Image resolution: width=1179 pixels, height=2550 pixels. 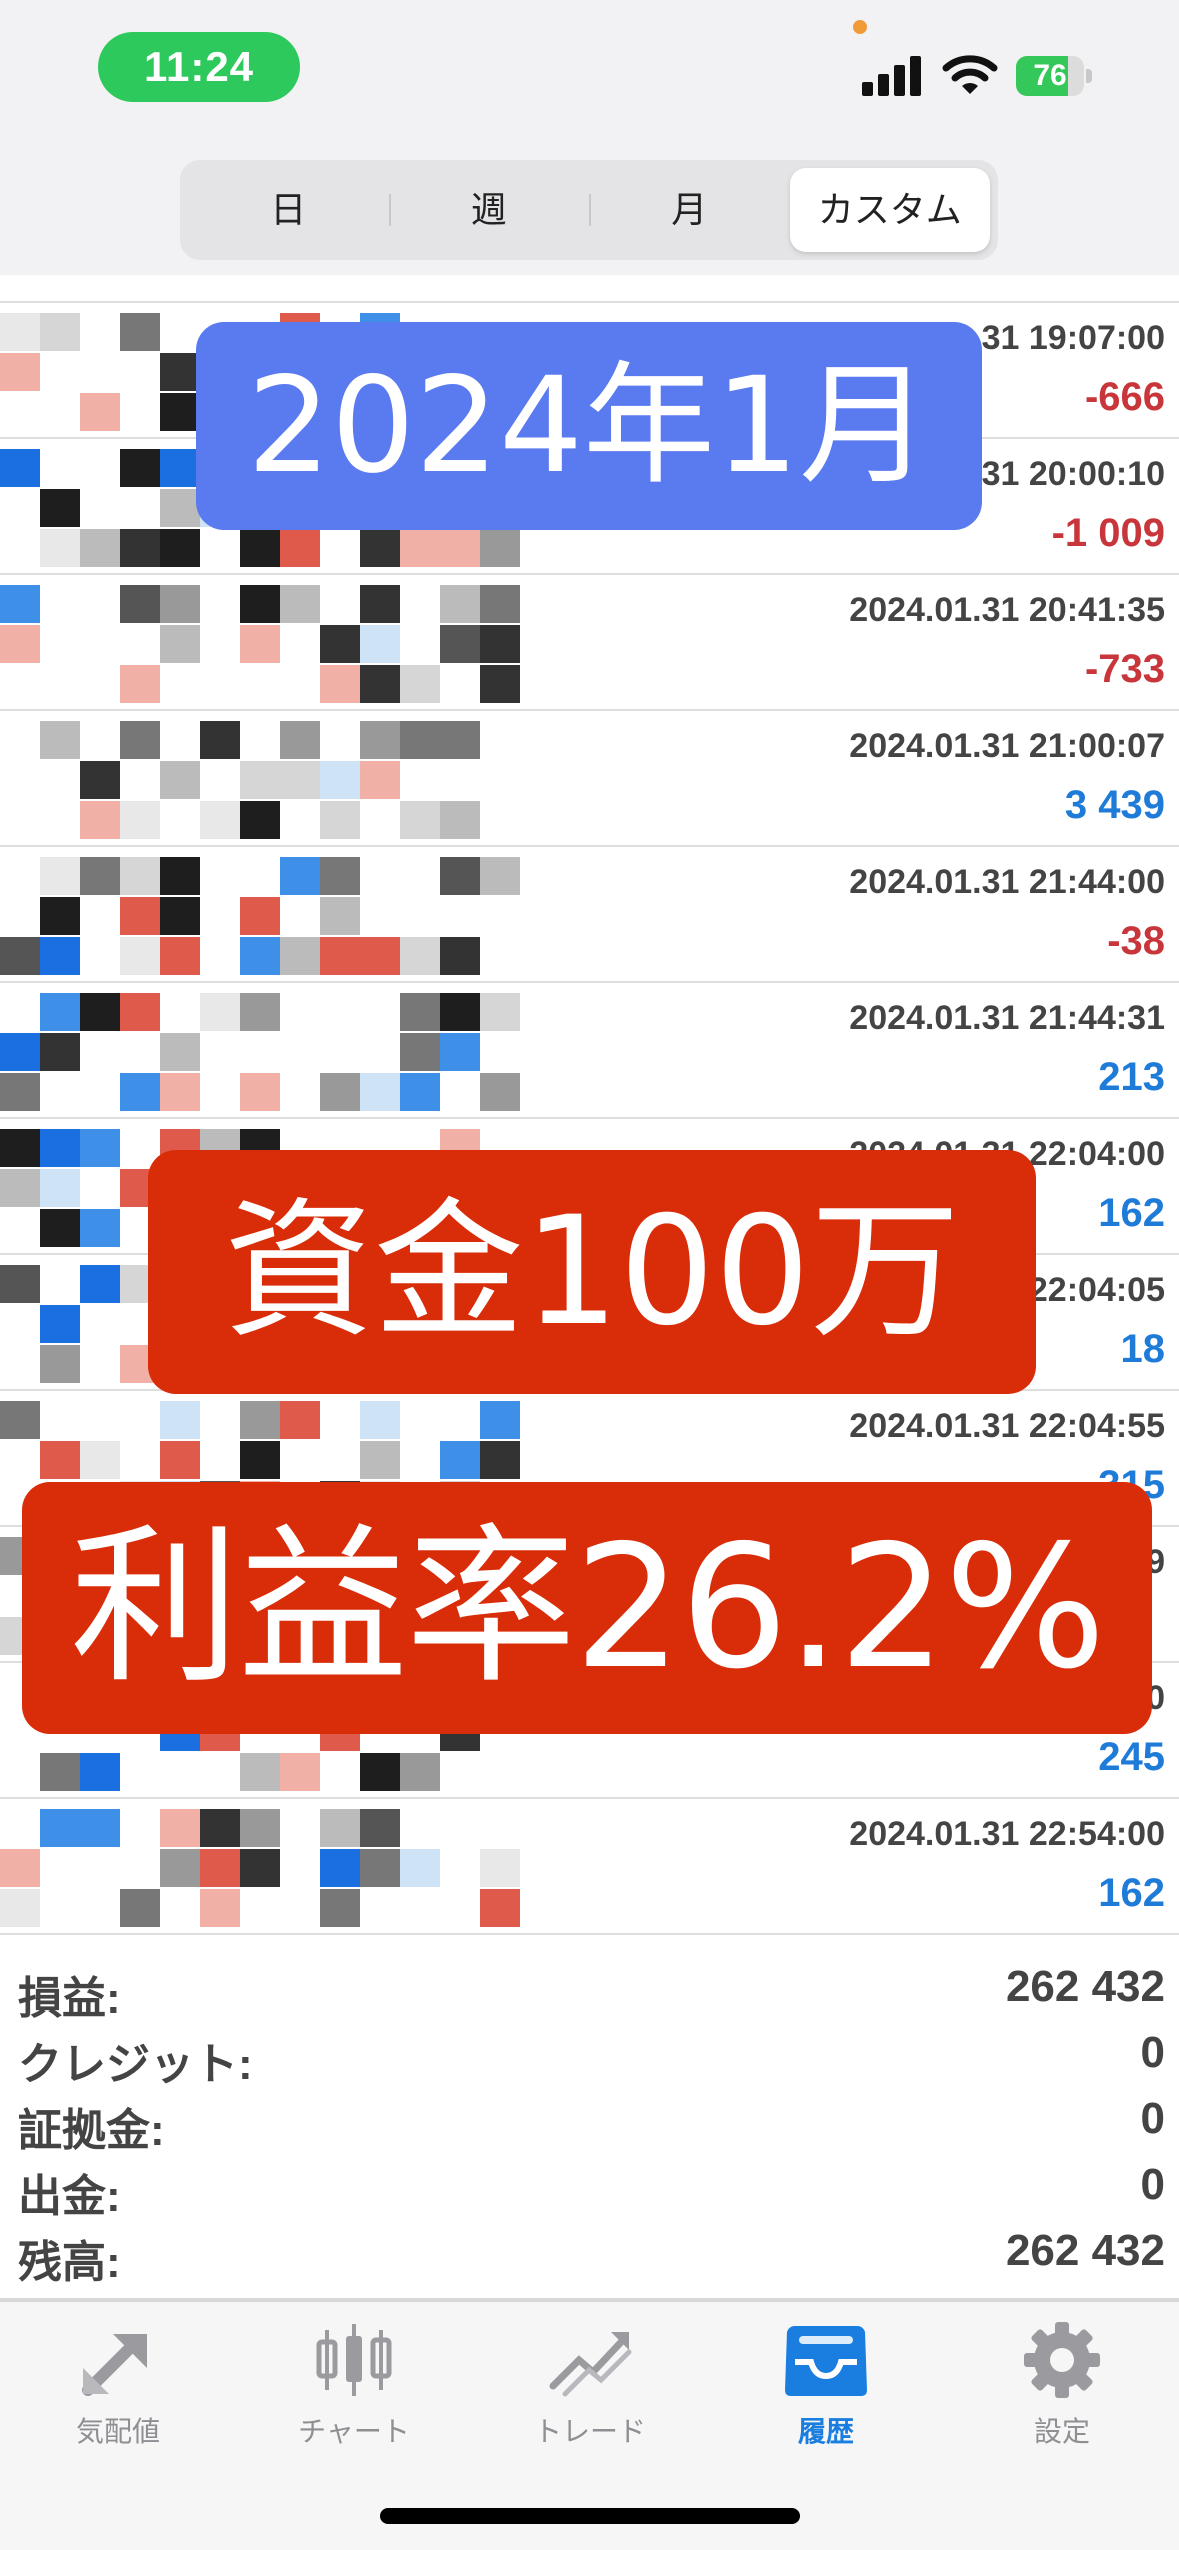 I want to click on battery-icon: 76, so click(x=1054, y=76).